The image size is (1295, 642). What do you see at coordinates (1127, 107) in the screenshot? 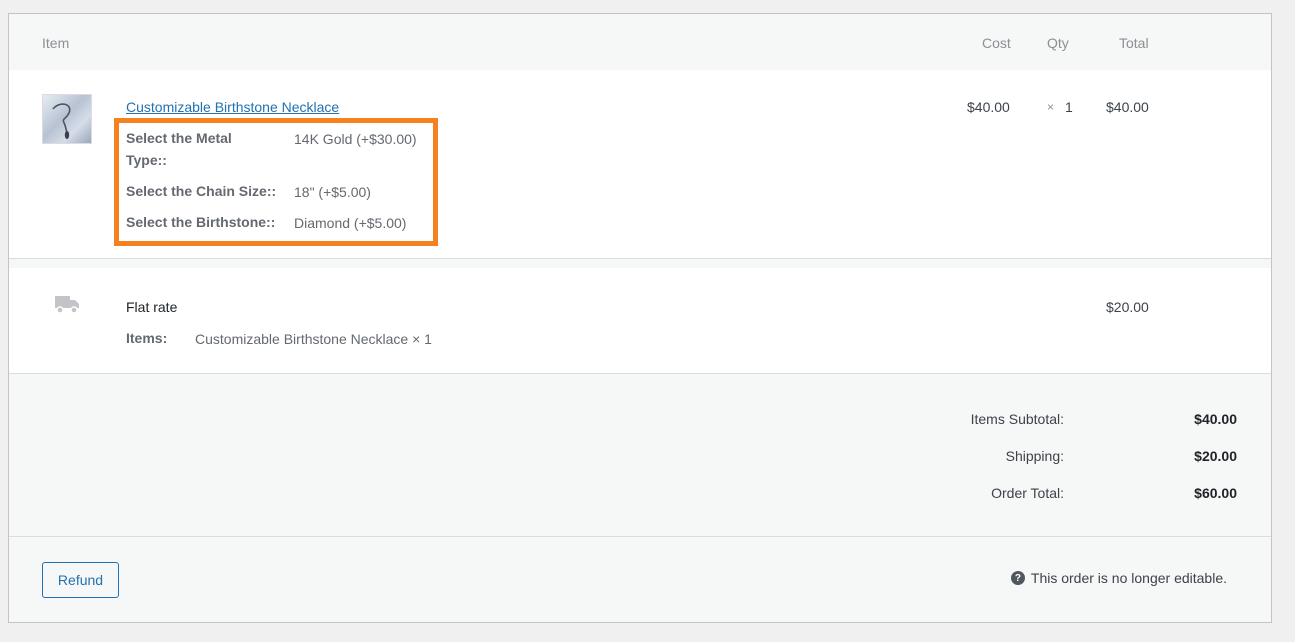
I see `line-item-total: $40.00` at bounding box center [1127, 107].